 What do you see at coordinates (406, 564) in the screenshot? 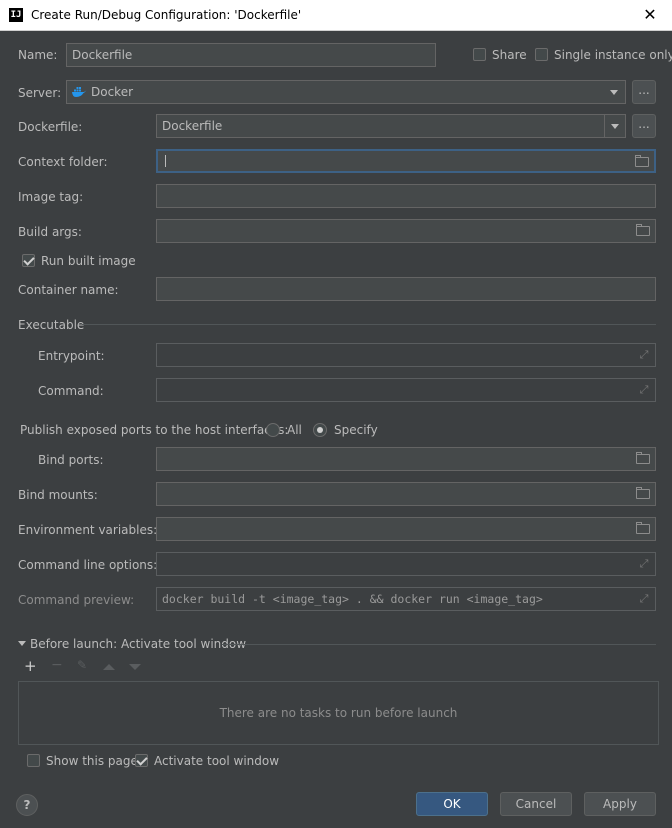
I see `cmd-options-input: ⤢` at bounding box center [406, 564].